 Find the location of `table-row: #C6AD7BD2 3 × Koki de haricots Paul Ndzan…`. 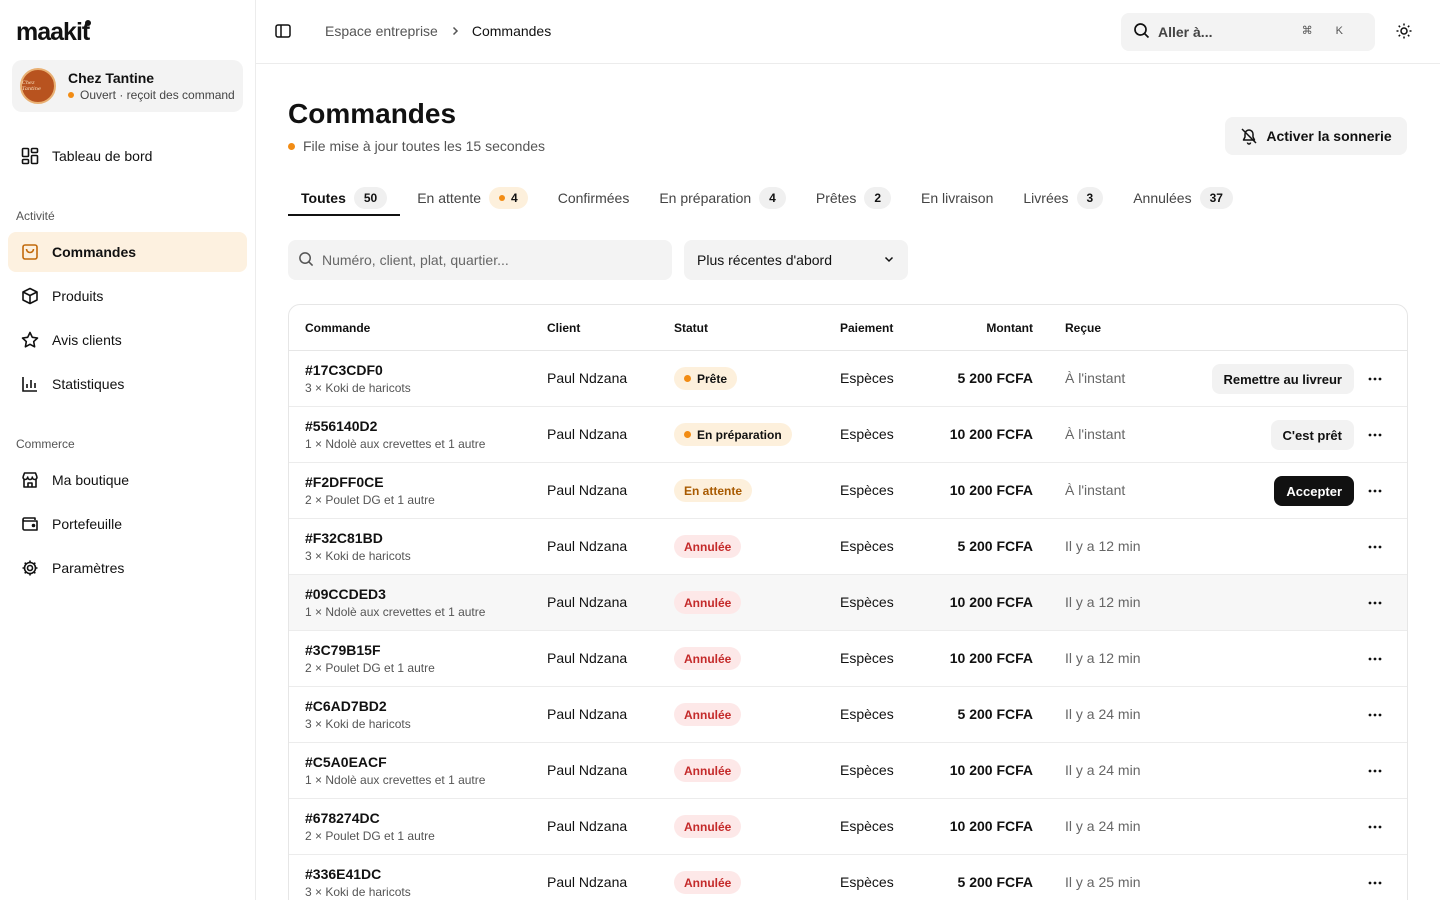

table-row: #C6AD7BD2 3 × Koki de haricots Paul Ndzan… is located at coordinates (848, 715).